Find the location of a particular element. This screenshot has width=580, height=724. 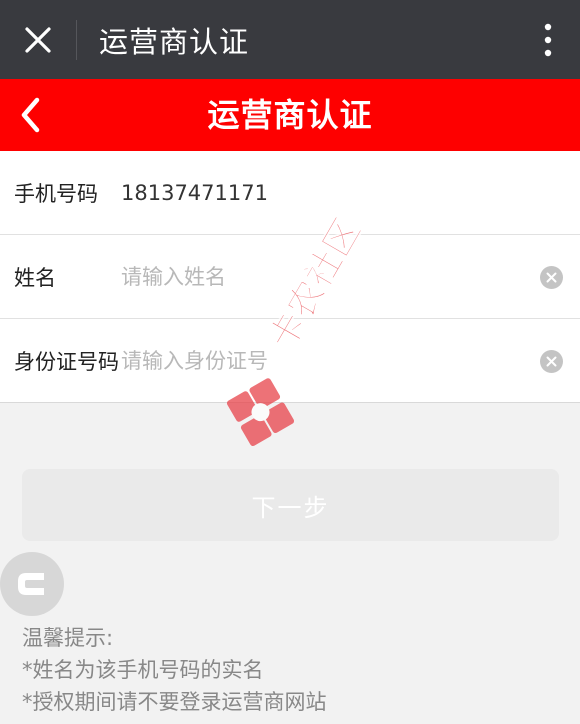

tips-section: 温馨提示: *姓名为该手机号码的实名 *授权期间请不要登录运营商网站 is located at coordinates (174, 670).